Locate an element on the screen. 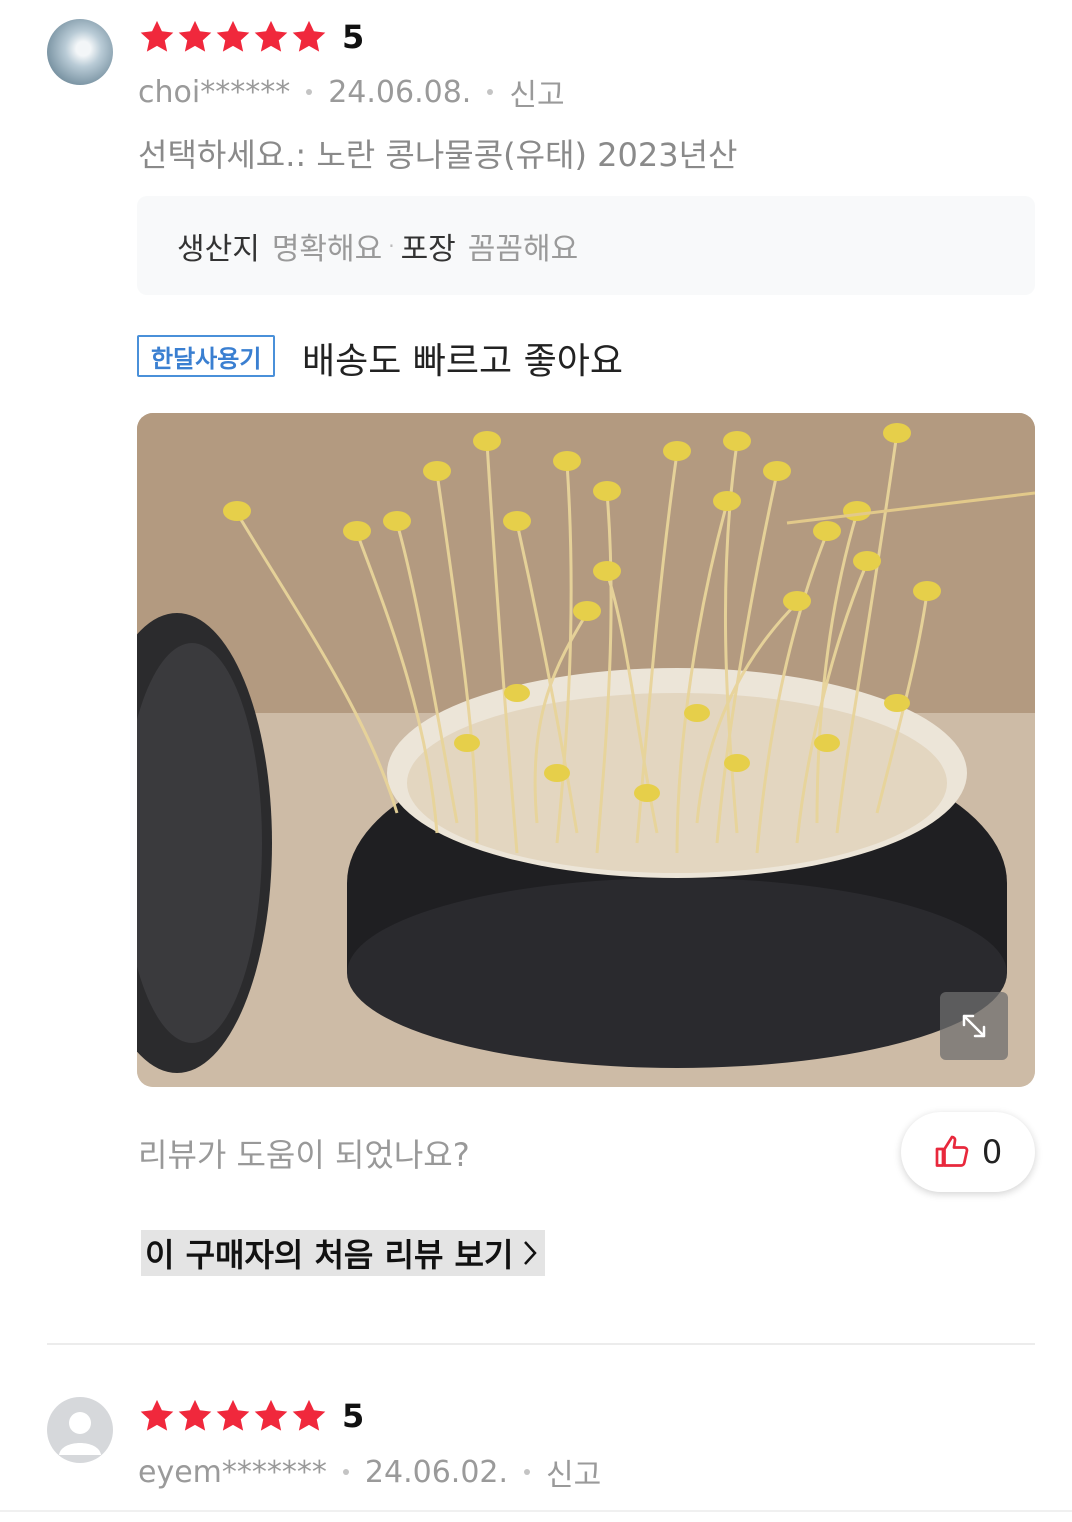 This screenshot has width=1072, height=1522. expand-icon is located at coordinates (974, 1026).